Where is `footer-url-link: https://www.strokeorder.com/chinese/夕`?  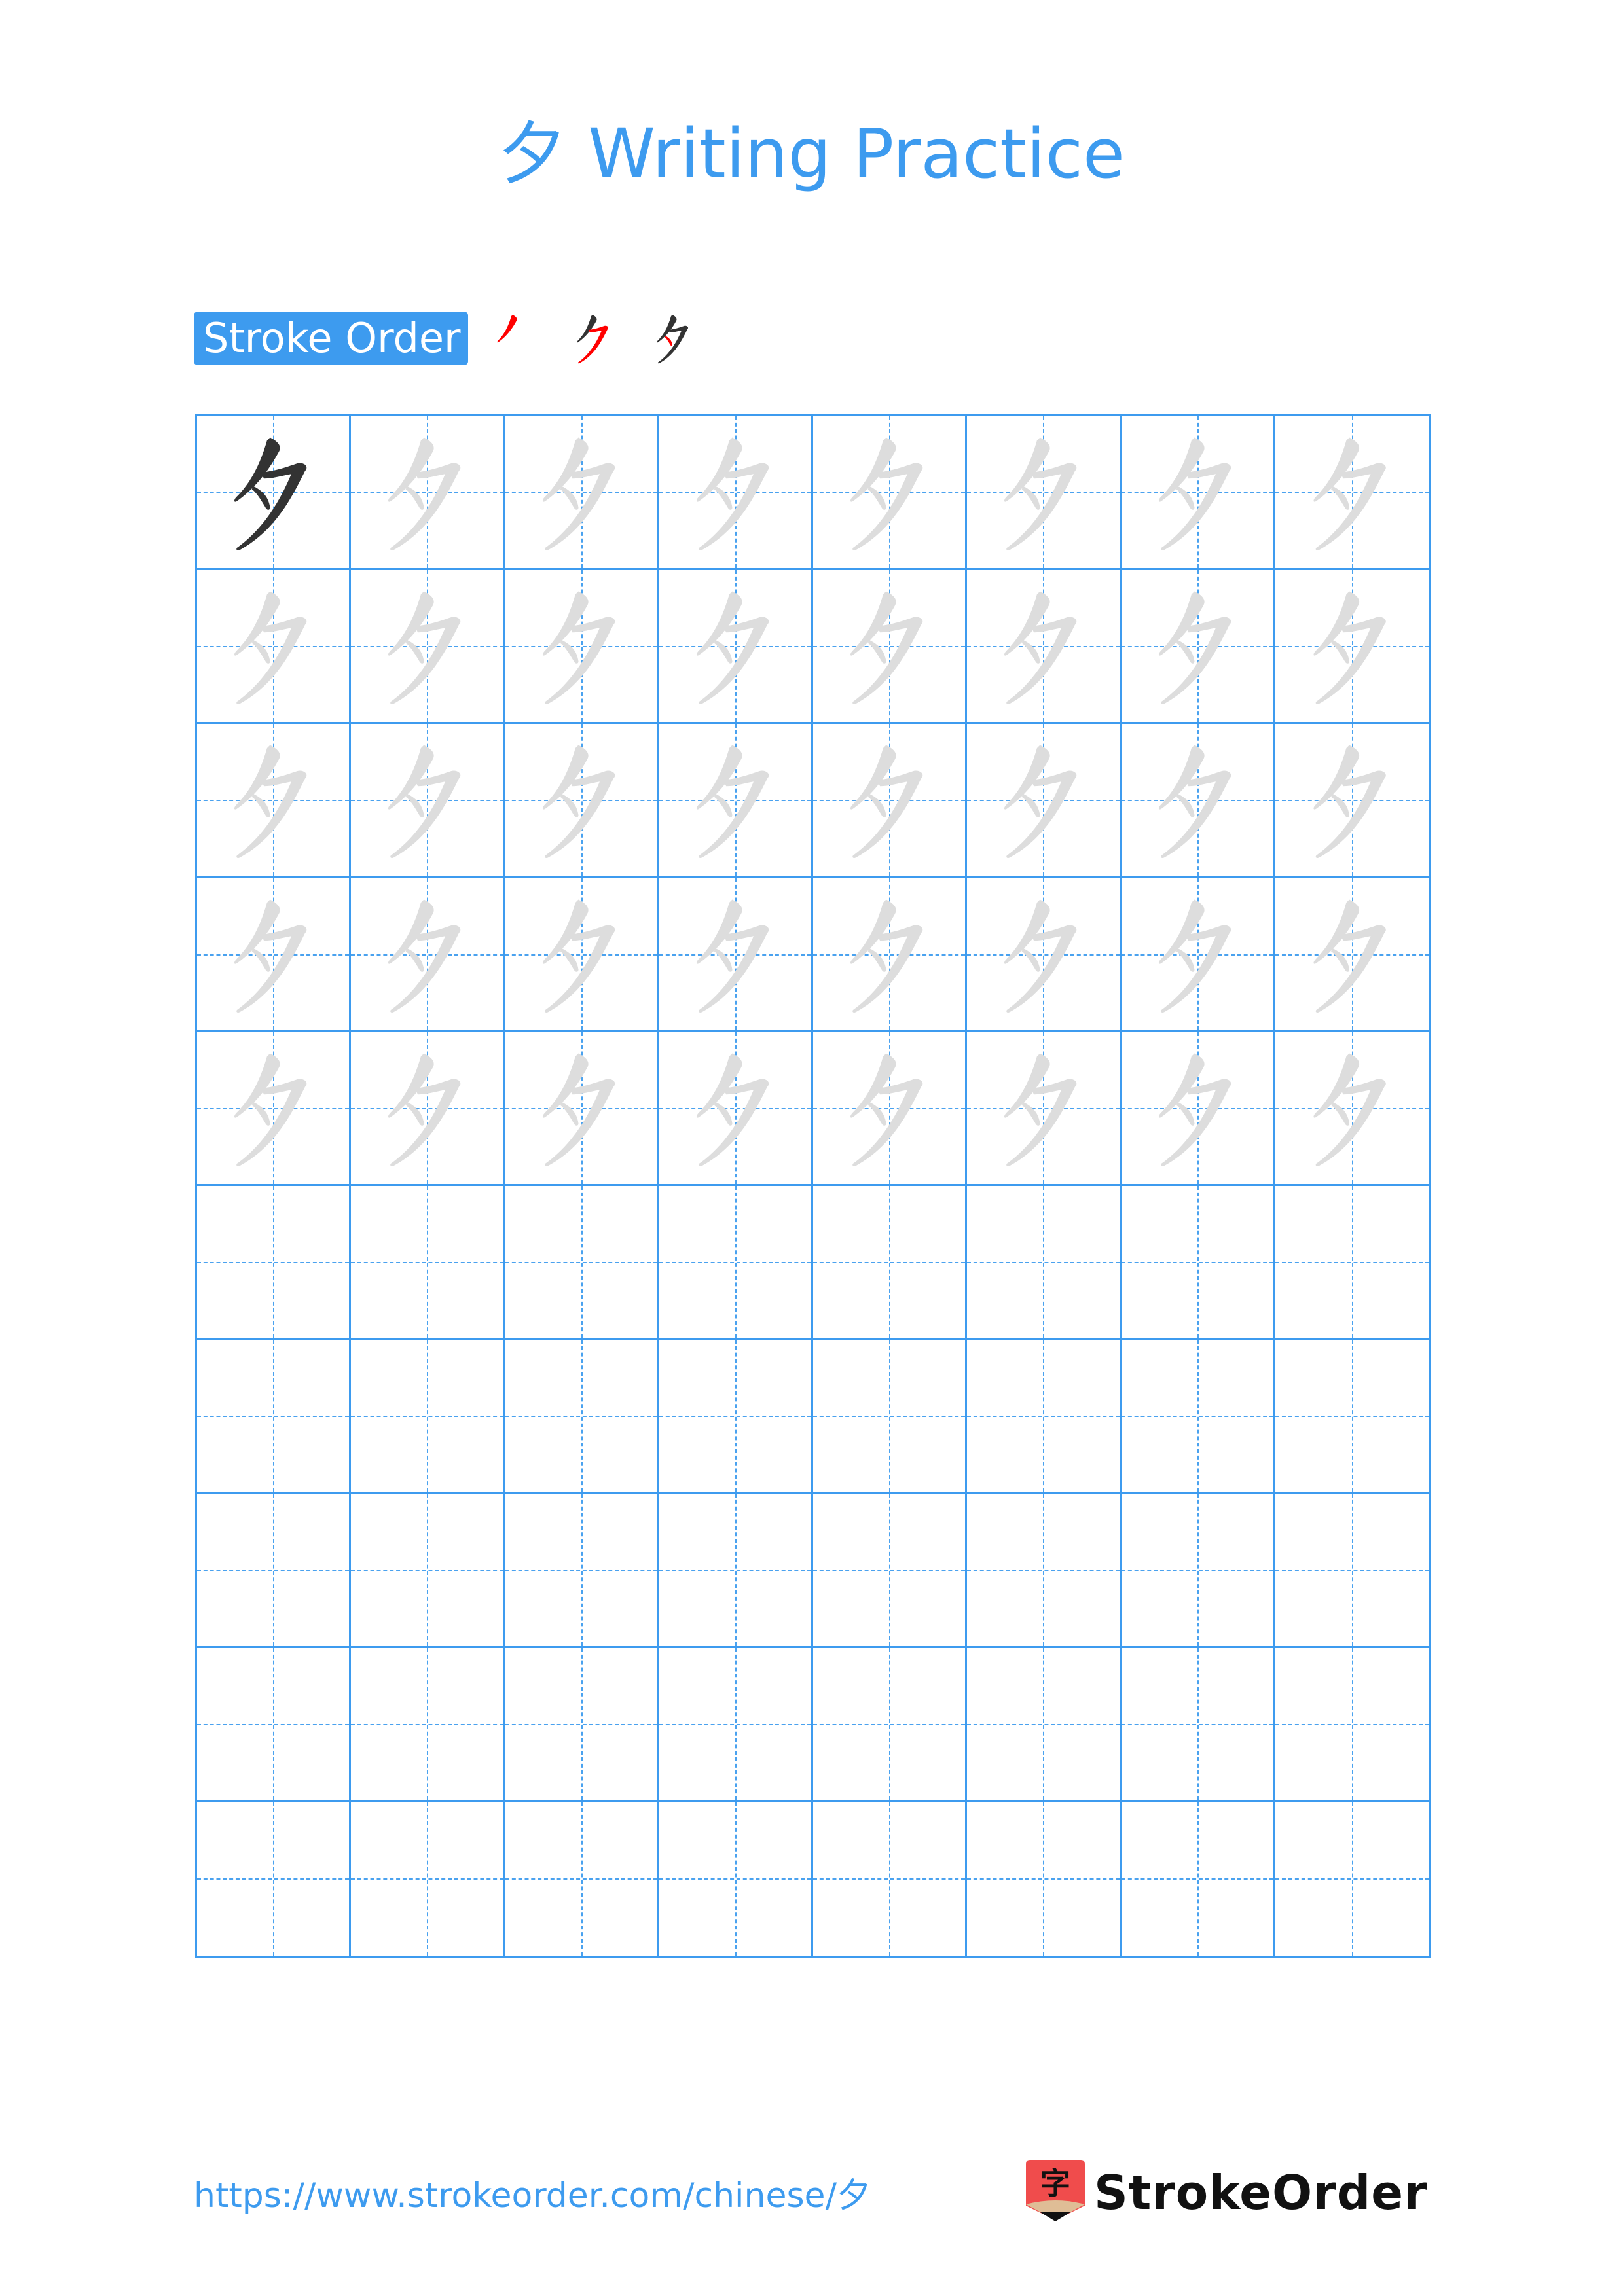 footer-url-link: https://www.strokeorder.com/chinese/夕 is located at coordinates (532, 2196).